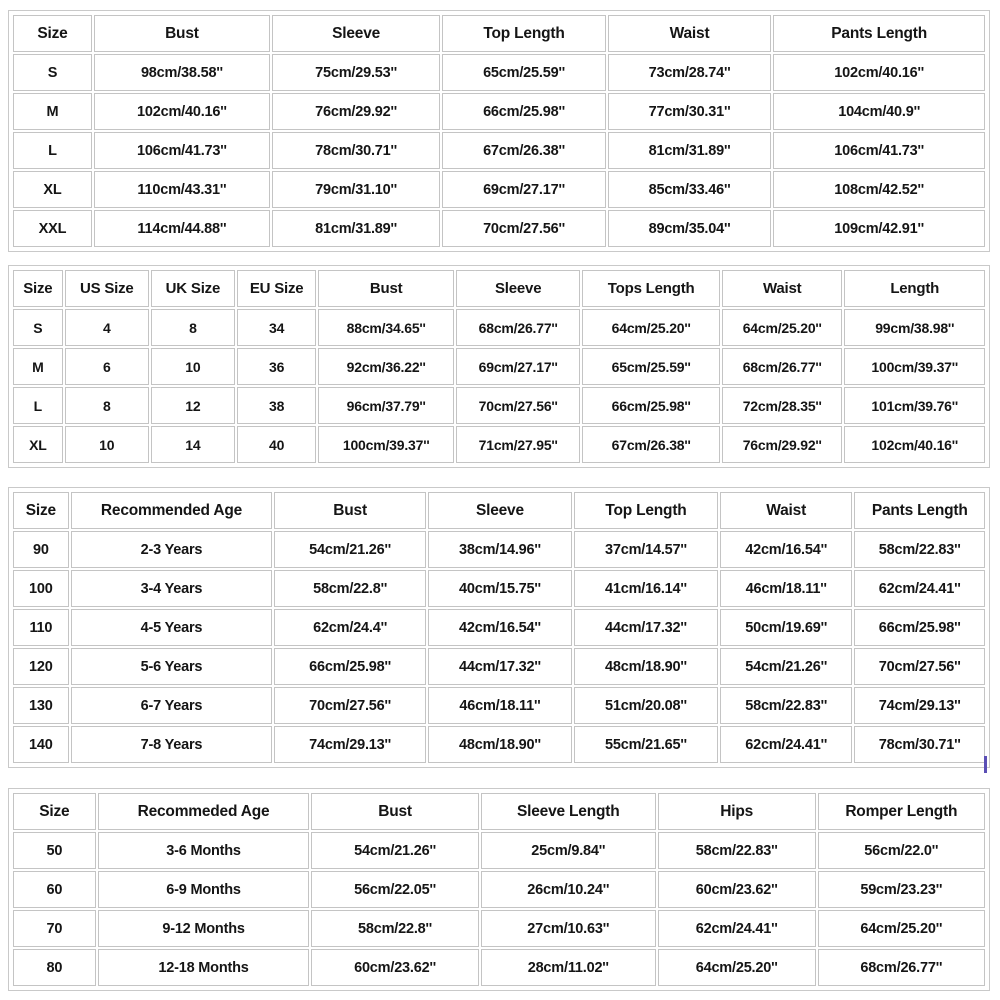 This screenshot has height=1000, width=1000. I want to click on measurement-cell: 92cm/36.22'', so click(386, 366).